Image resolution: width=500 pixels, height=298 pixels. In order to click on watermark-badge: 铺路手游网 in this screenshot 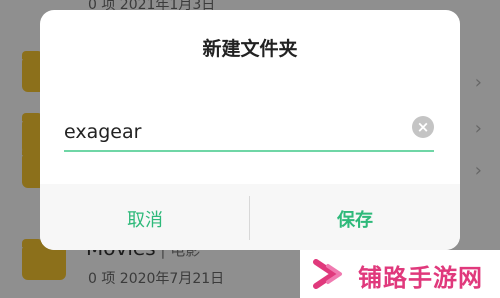, I will do `click(400, 274)`.